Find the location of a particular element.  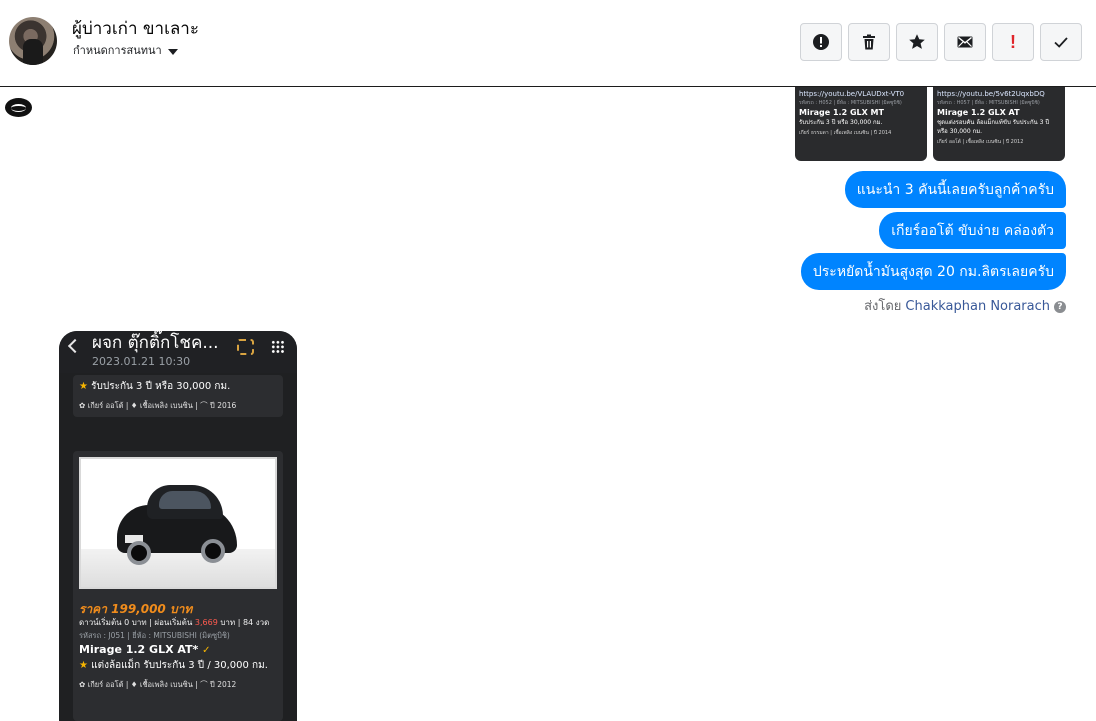

grid-menu-icon is located at coordinates (278, 347).